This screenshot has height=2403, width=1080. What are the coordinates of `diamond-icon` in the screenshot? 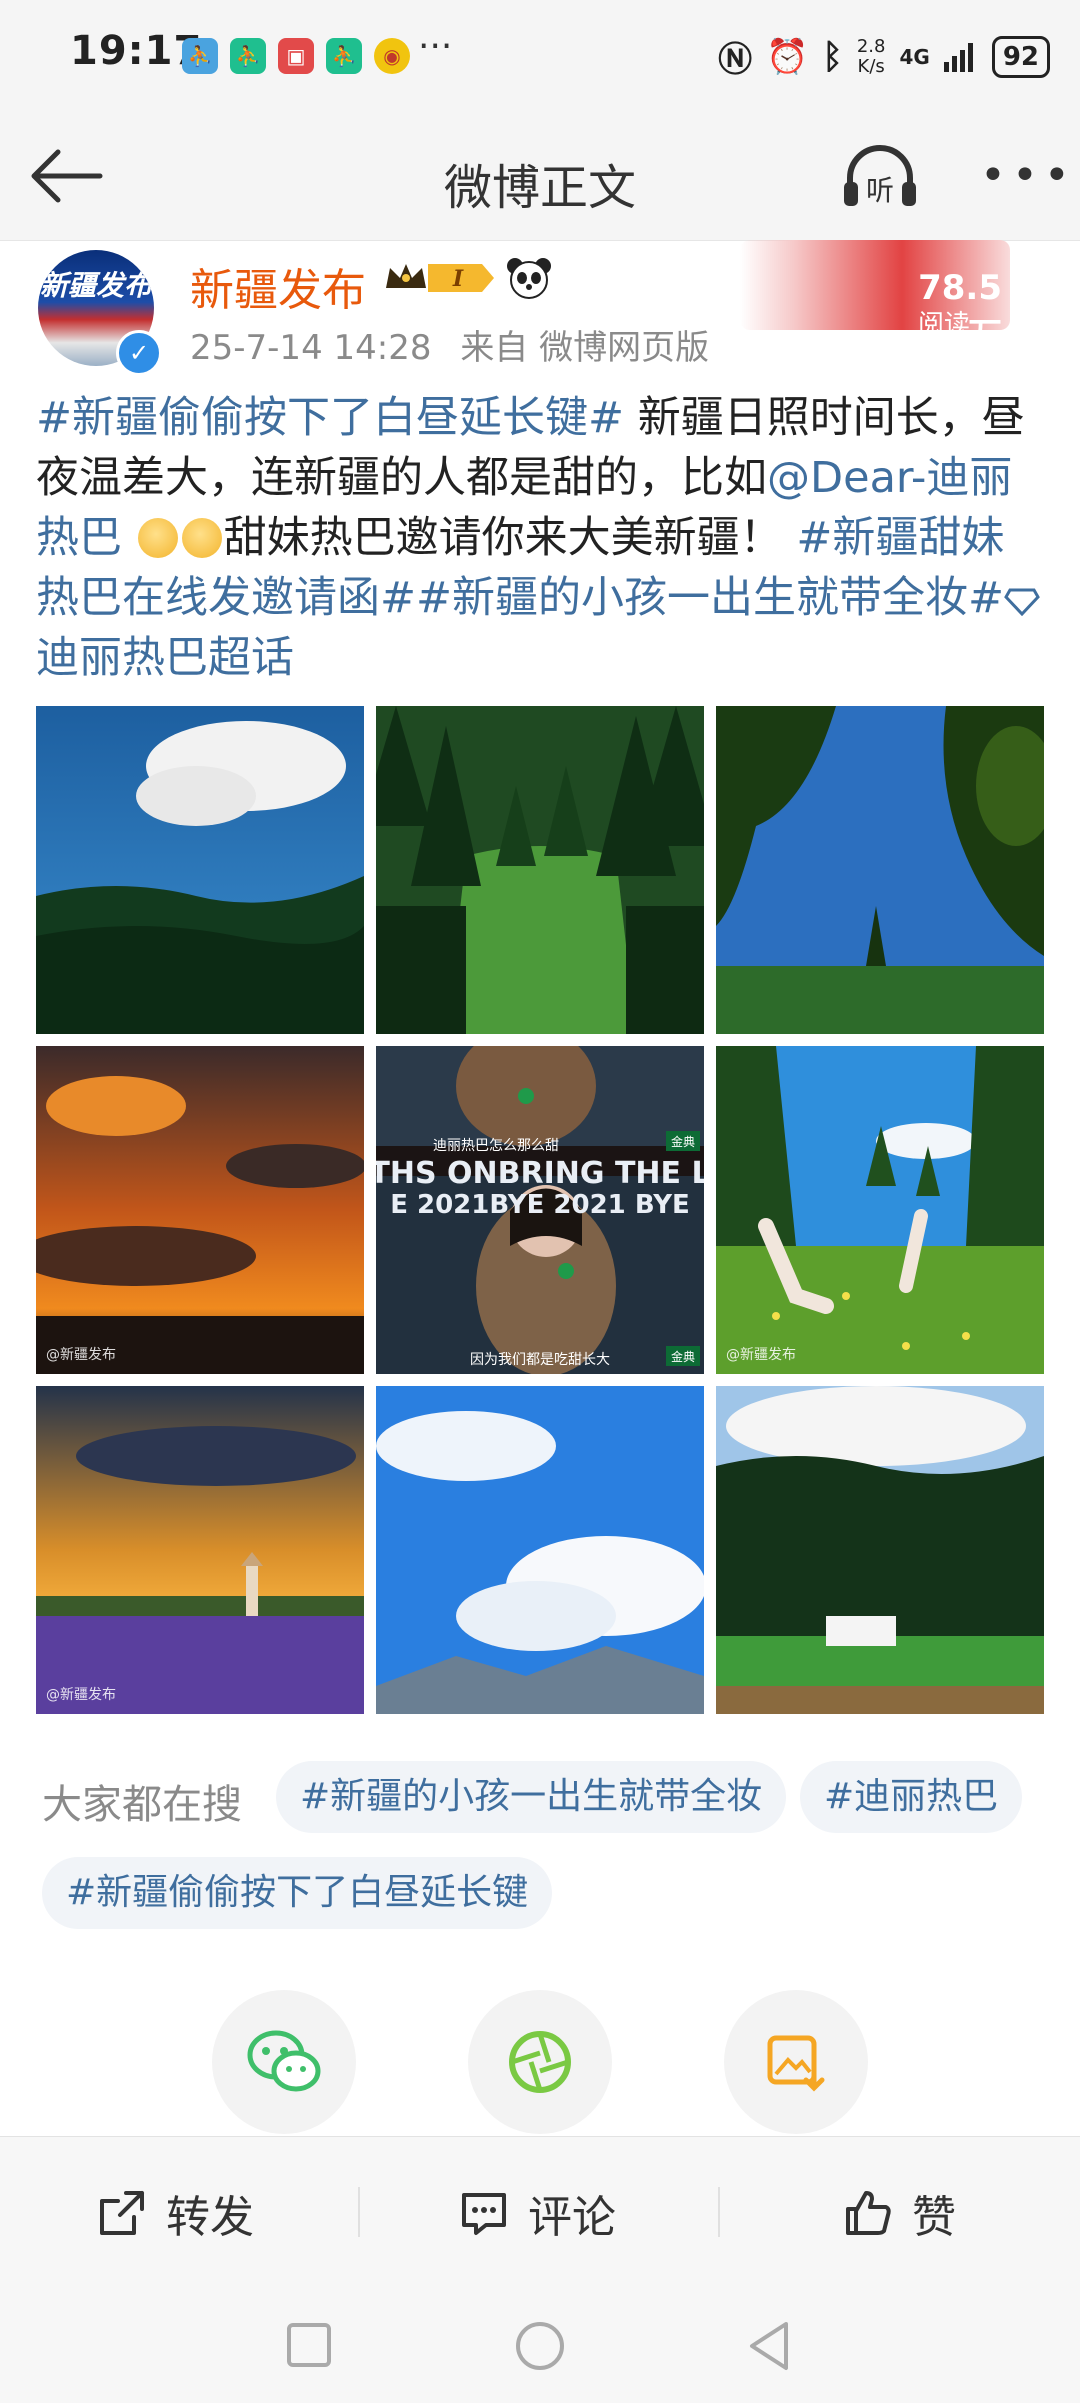 It's located at (1022, 602).